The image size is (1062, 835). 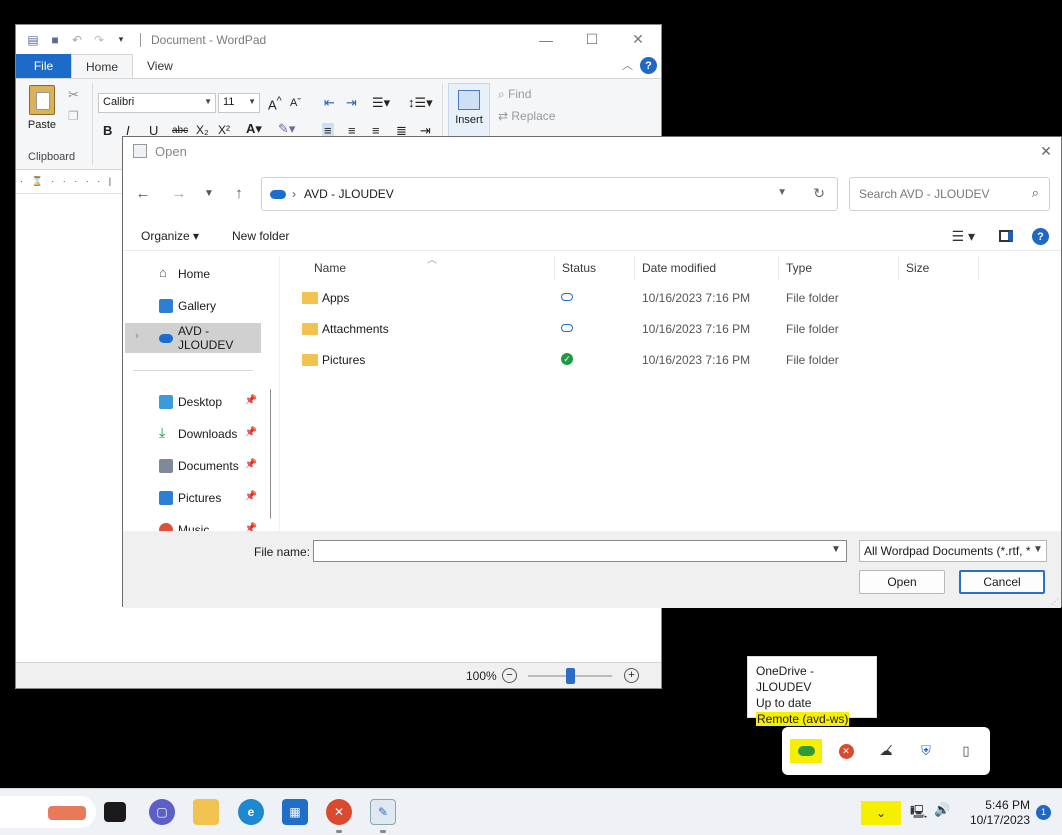 I want to click on tab-home: Home, so click(x=102, y=66).